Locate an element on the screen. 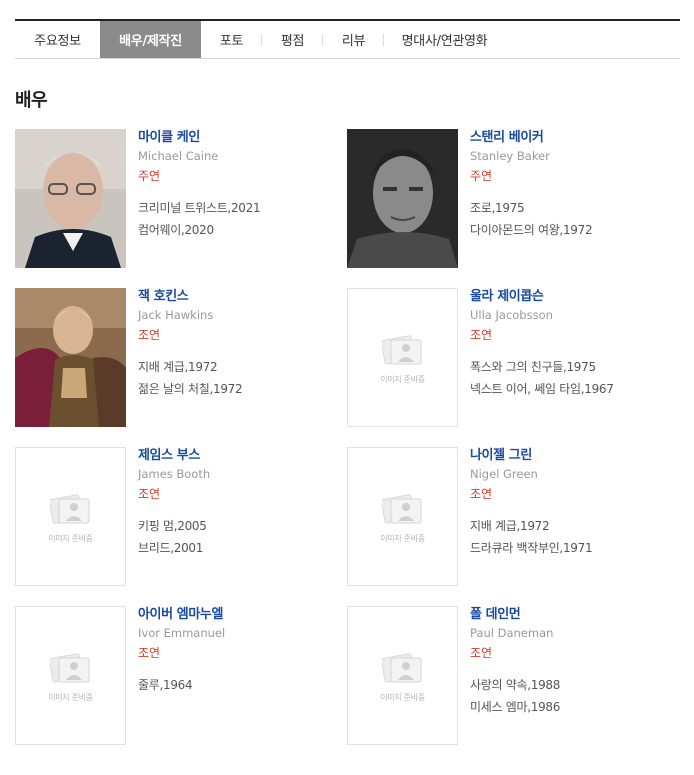  filmography-list: 줄루,1964 is located at coordinates (238, 685).